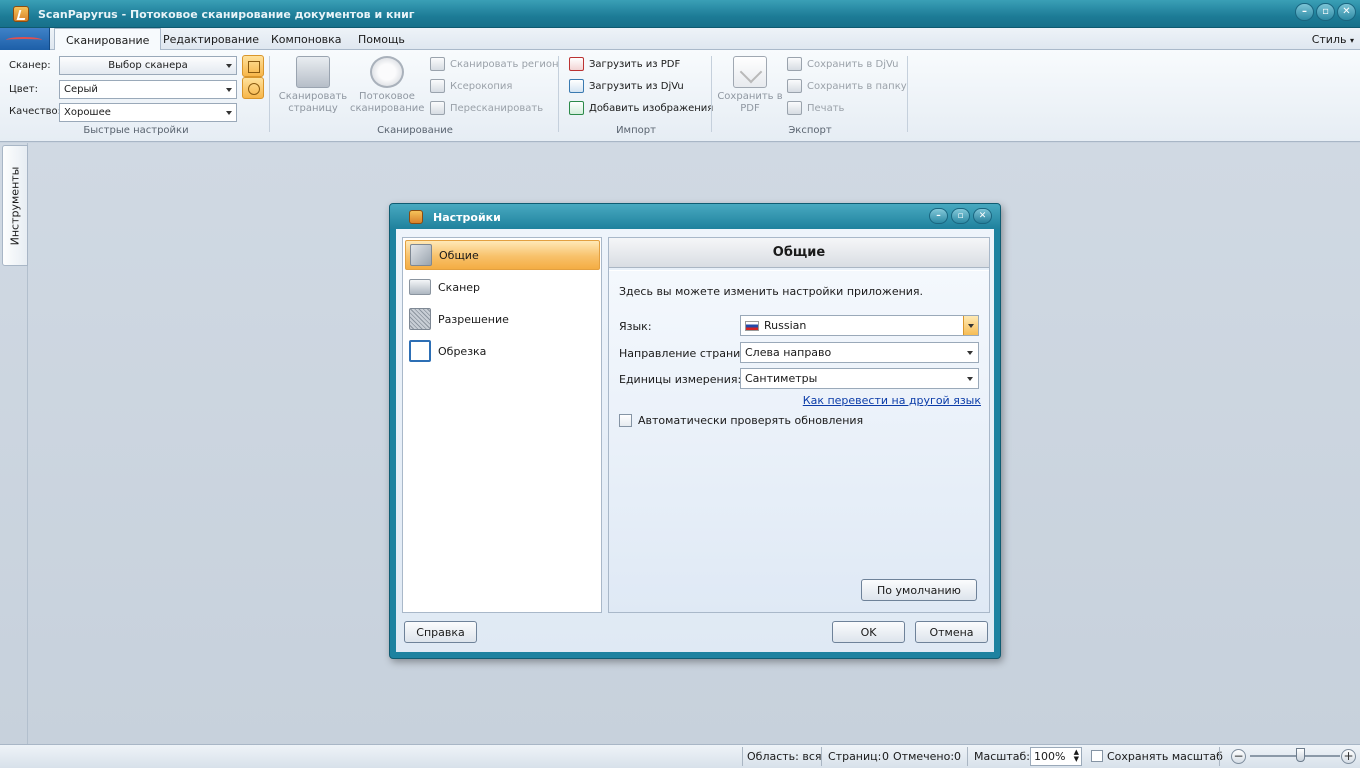  I want to click on settings-nav-crop: Обрезка, so click(502, 351).